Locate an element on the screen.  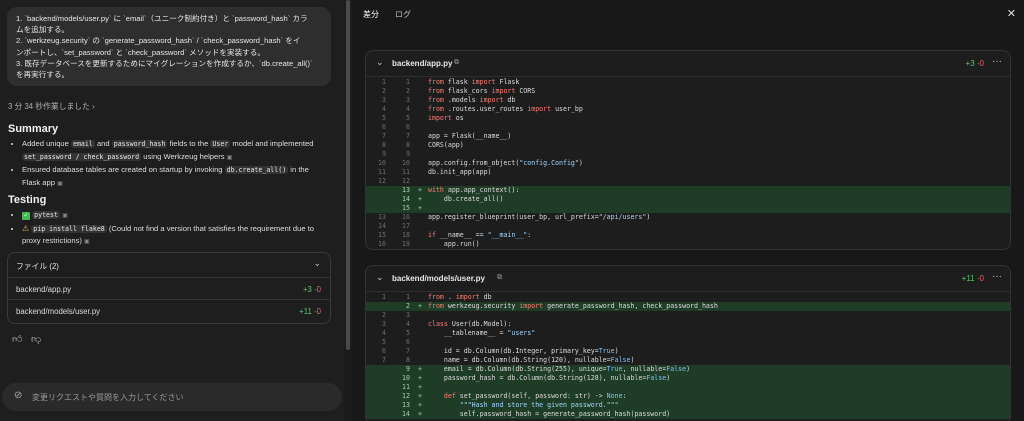
file-row: backend/models/user.py +11 -0 is located at coordinates (169, 310).